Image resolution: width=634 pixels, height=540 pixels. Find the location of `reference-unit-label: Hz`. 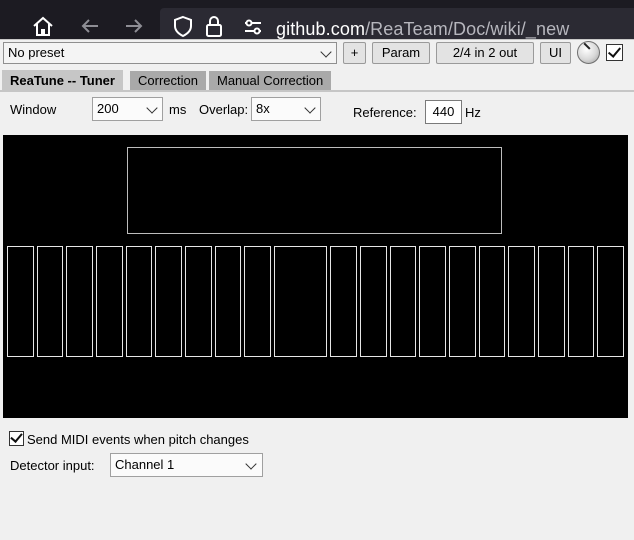

reference-unit-label: Hz is located at coordinates (473, 112).